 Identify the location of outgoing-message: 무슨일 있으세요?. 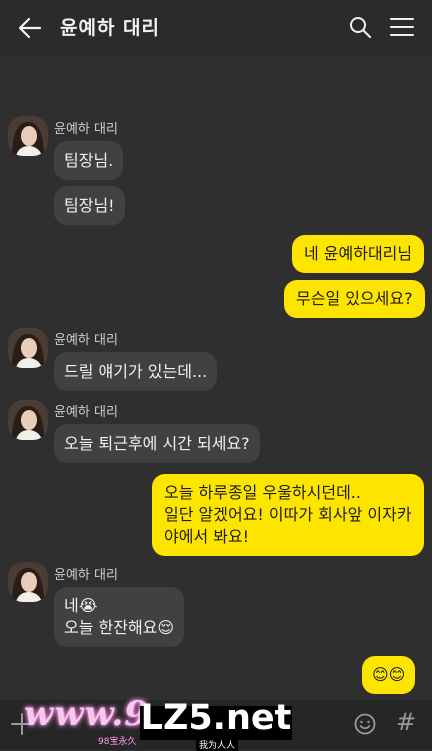
(354, 299).